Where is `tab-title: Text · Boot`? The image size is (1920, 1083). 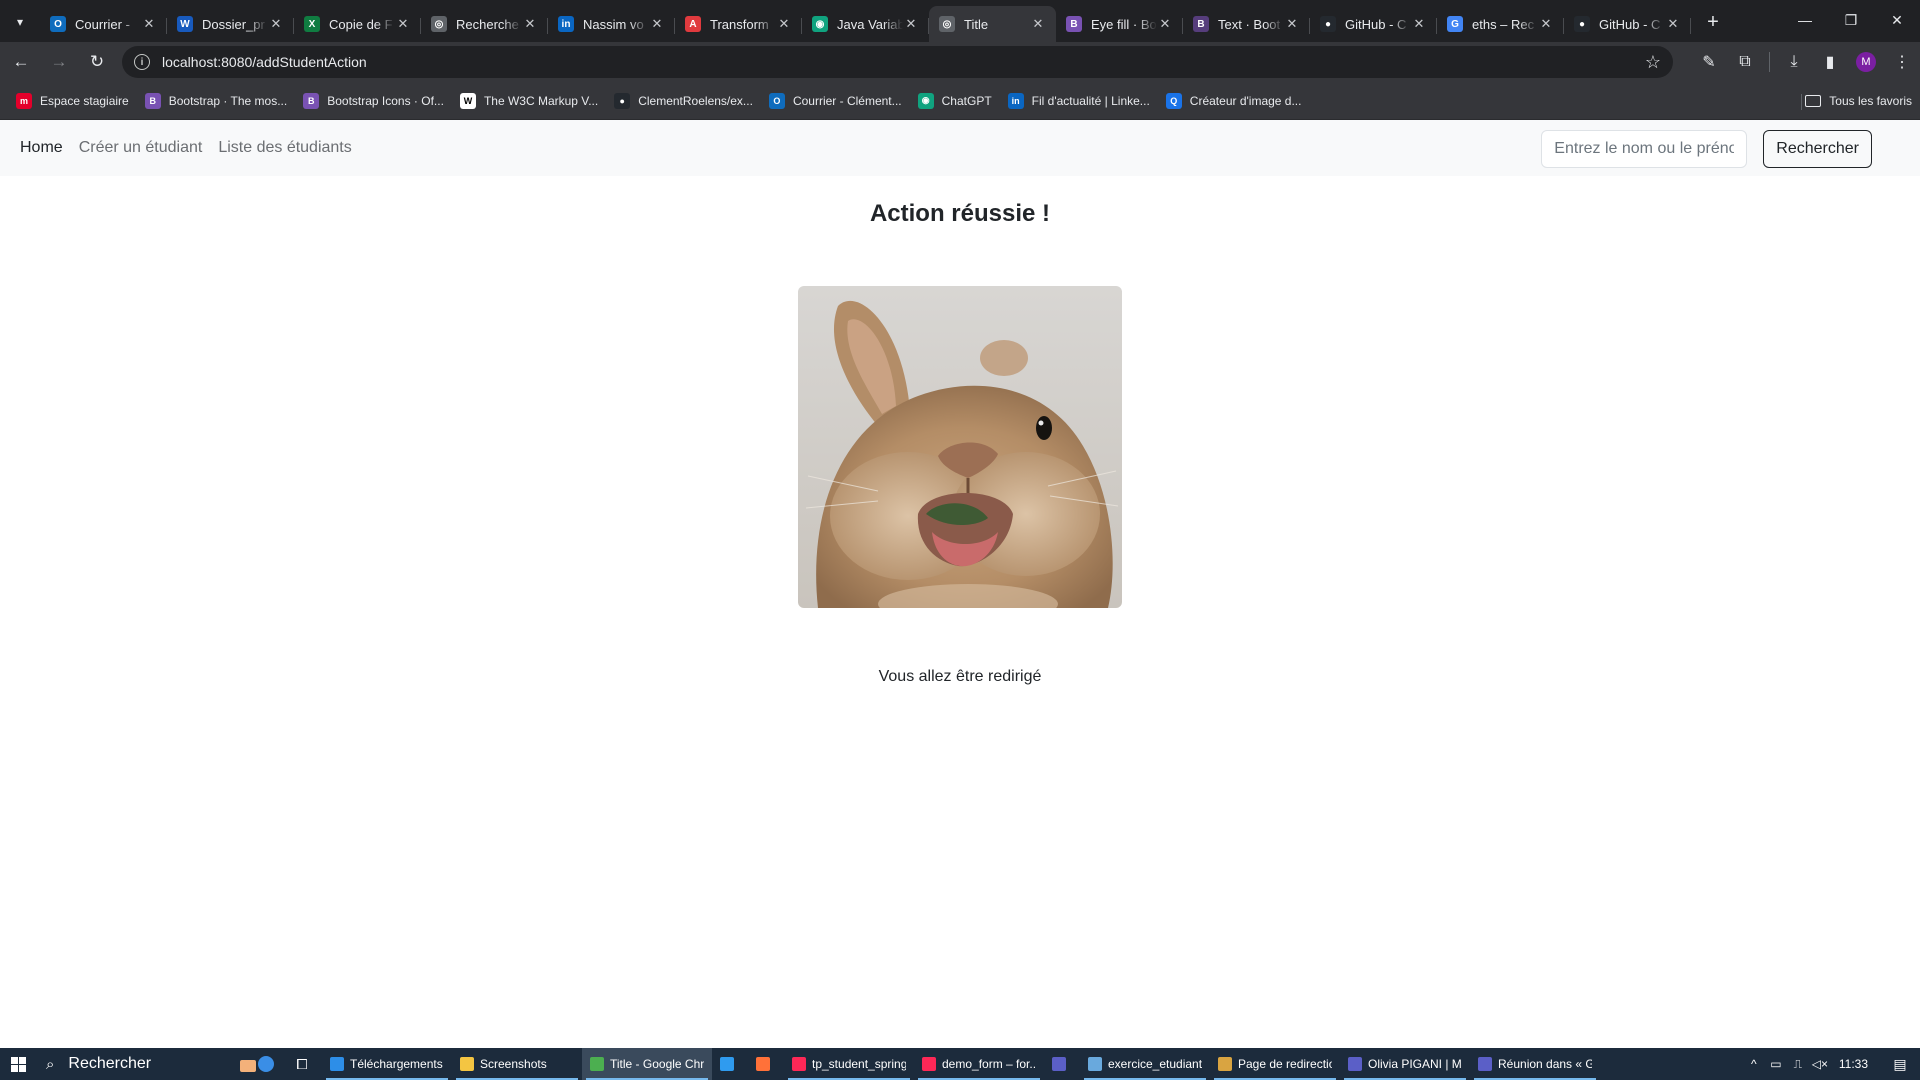
tab-title: Text · Boot is located at coordinates (1249, 24).